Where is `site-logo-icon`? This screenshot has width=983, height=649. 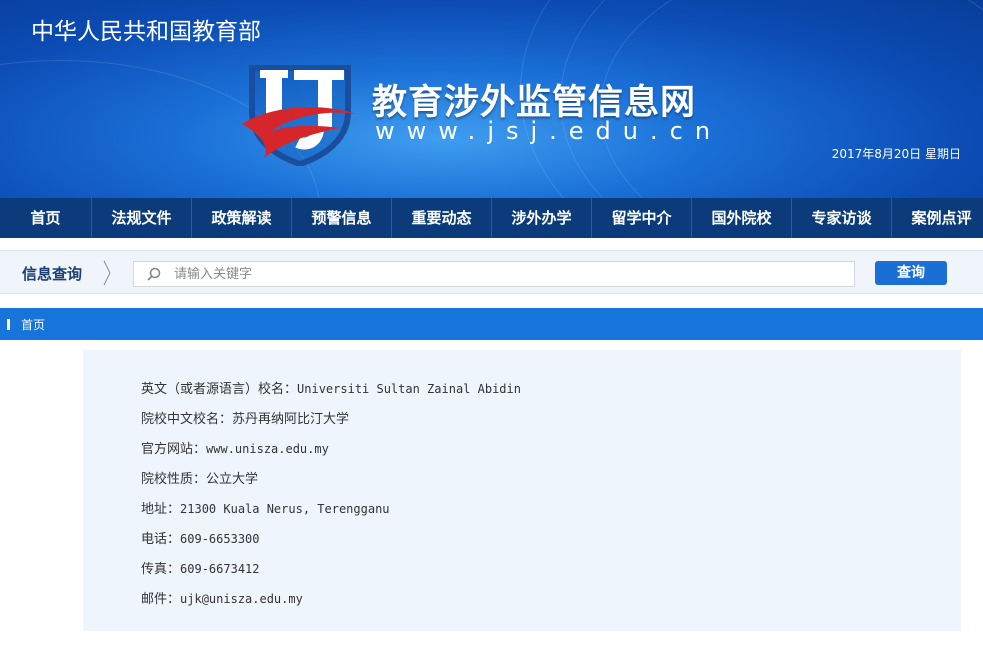
site-logo-icon is located at coordinates (300, 114).